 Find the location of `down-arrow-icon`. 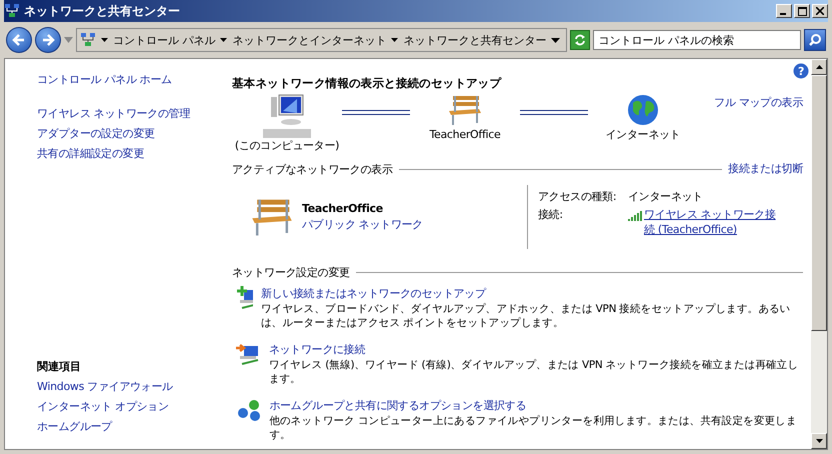

down-arrow-icon is located at coordinates (819, 441).